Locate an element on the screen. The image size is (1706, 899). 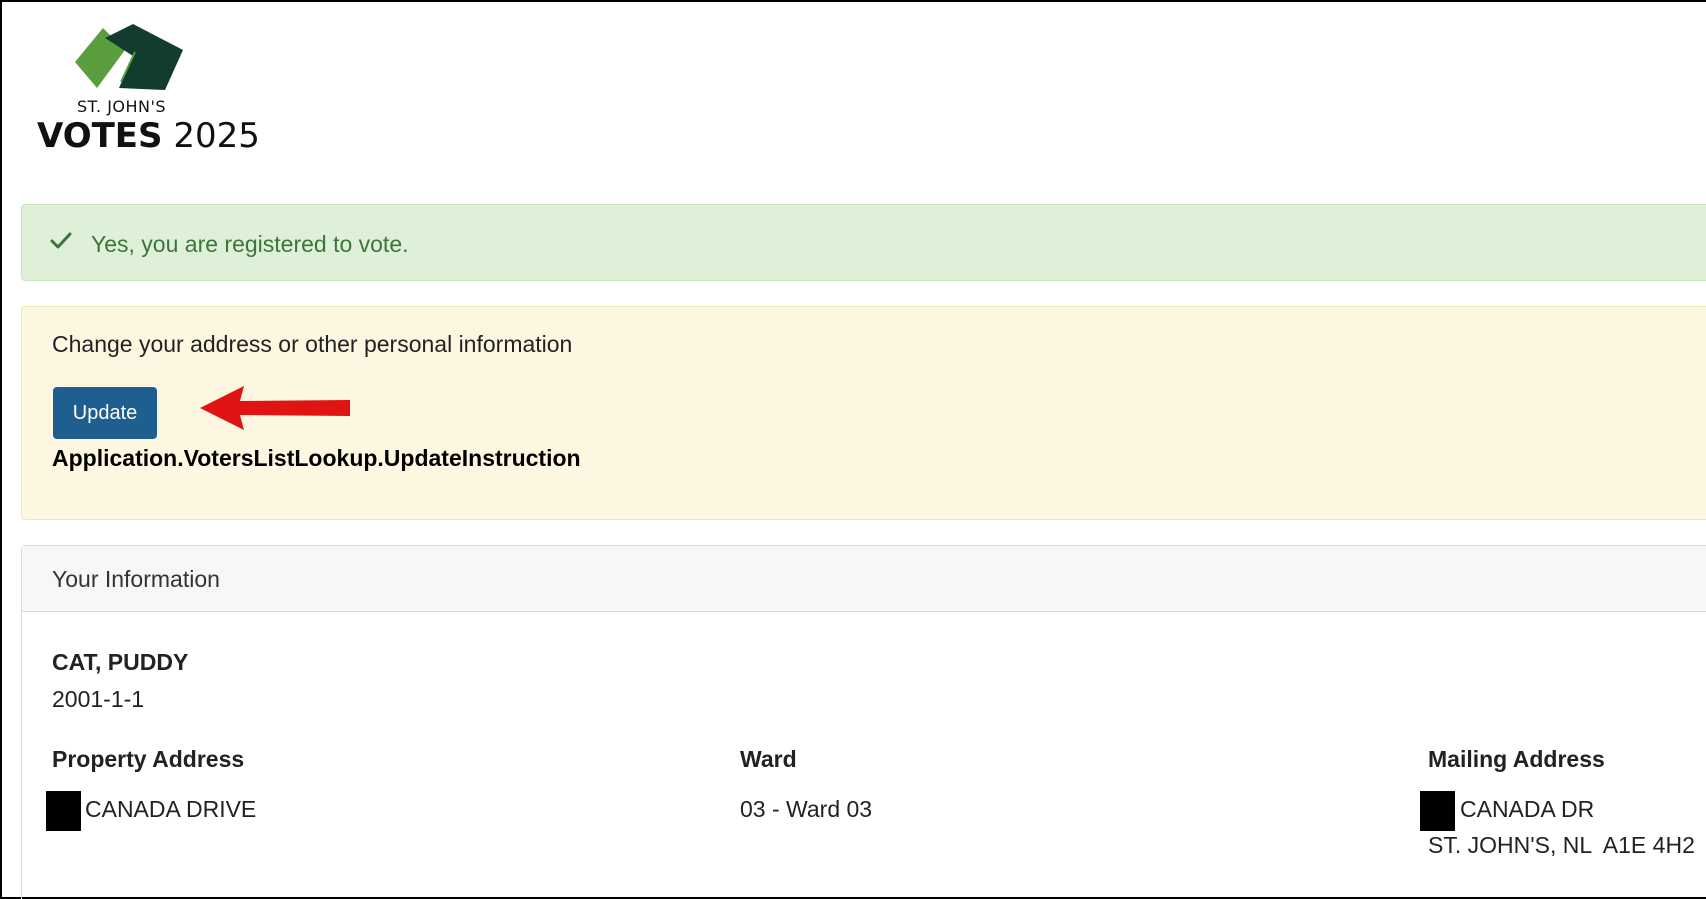
voter-dob: 2001-1-1 is located at coordinates (98, 699).